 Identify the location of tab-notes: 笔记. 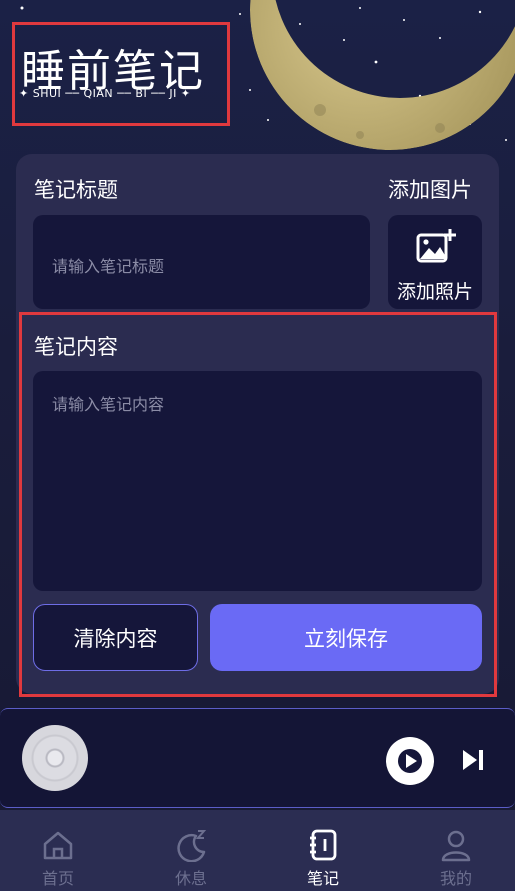
(323, 850).